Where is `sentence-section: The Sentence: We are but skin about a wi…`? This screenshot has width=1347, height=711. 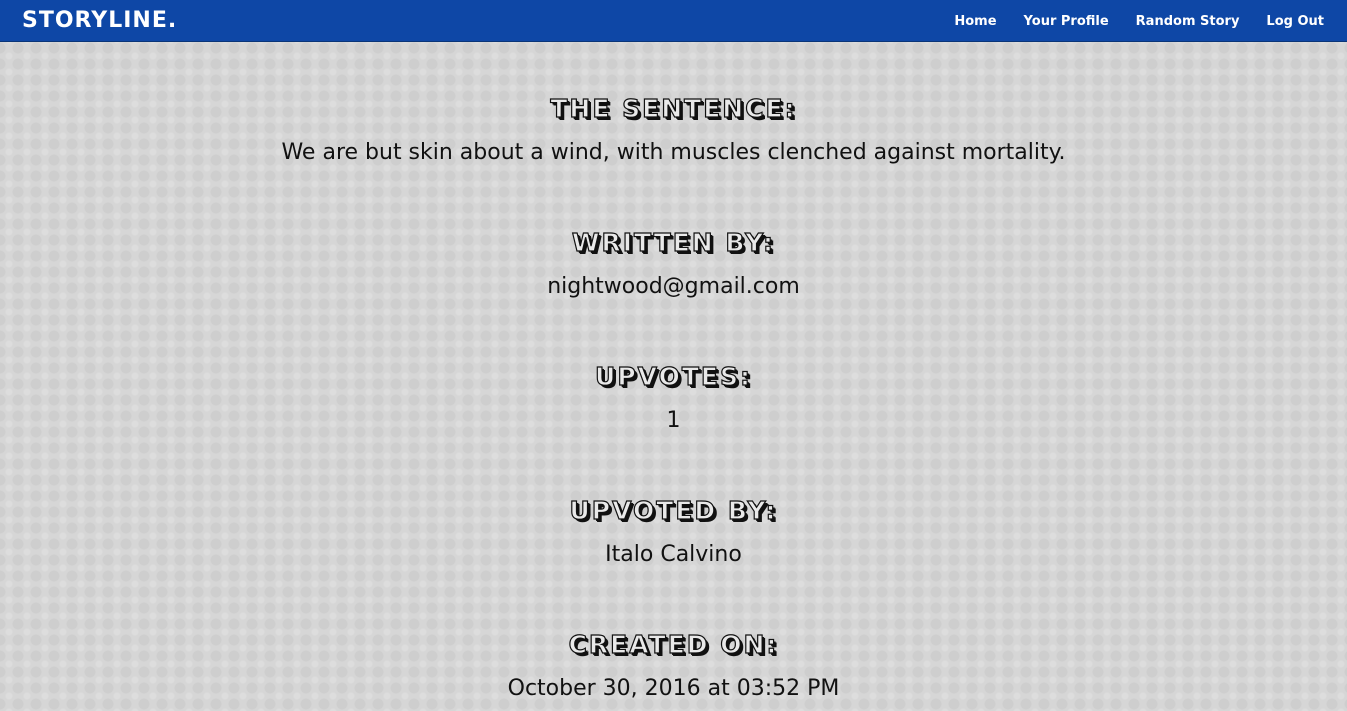
sentence-section: The Sentence: We are but skin about a wi… is located at coordinates (673, 130).